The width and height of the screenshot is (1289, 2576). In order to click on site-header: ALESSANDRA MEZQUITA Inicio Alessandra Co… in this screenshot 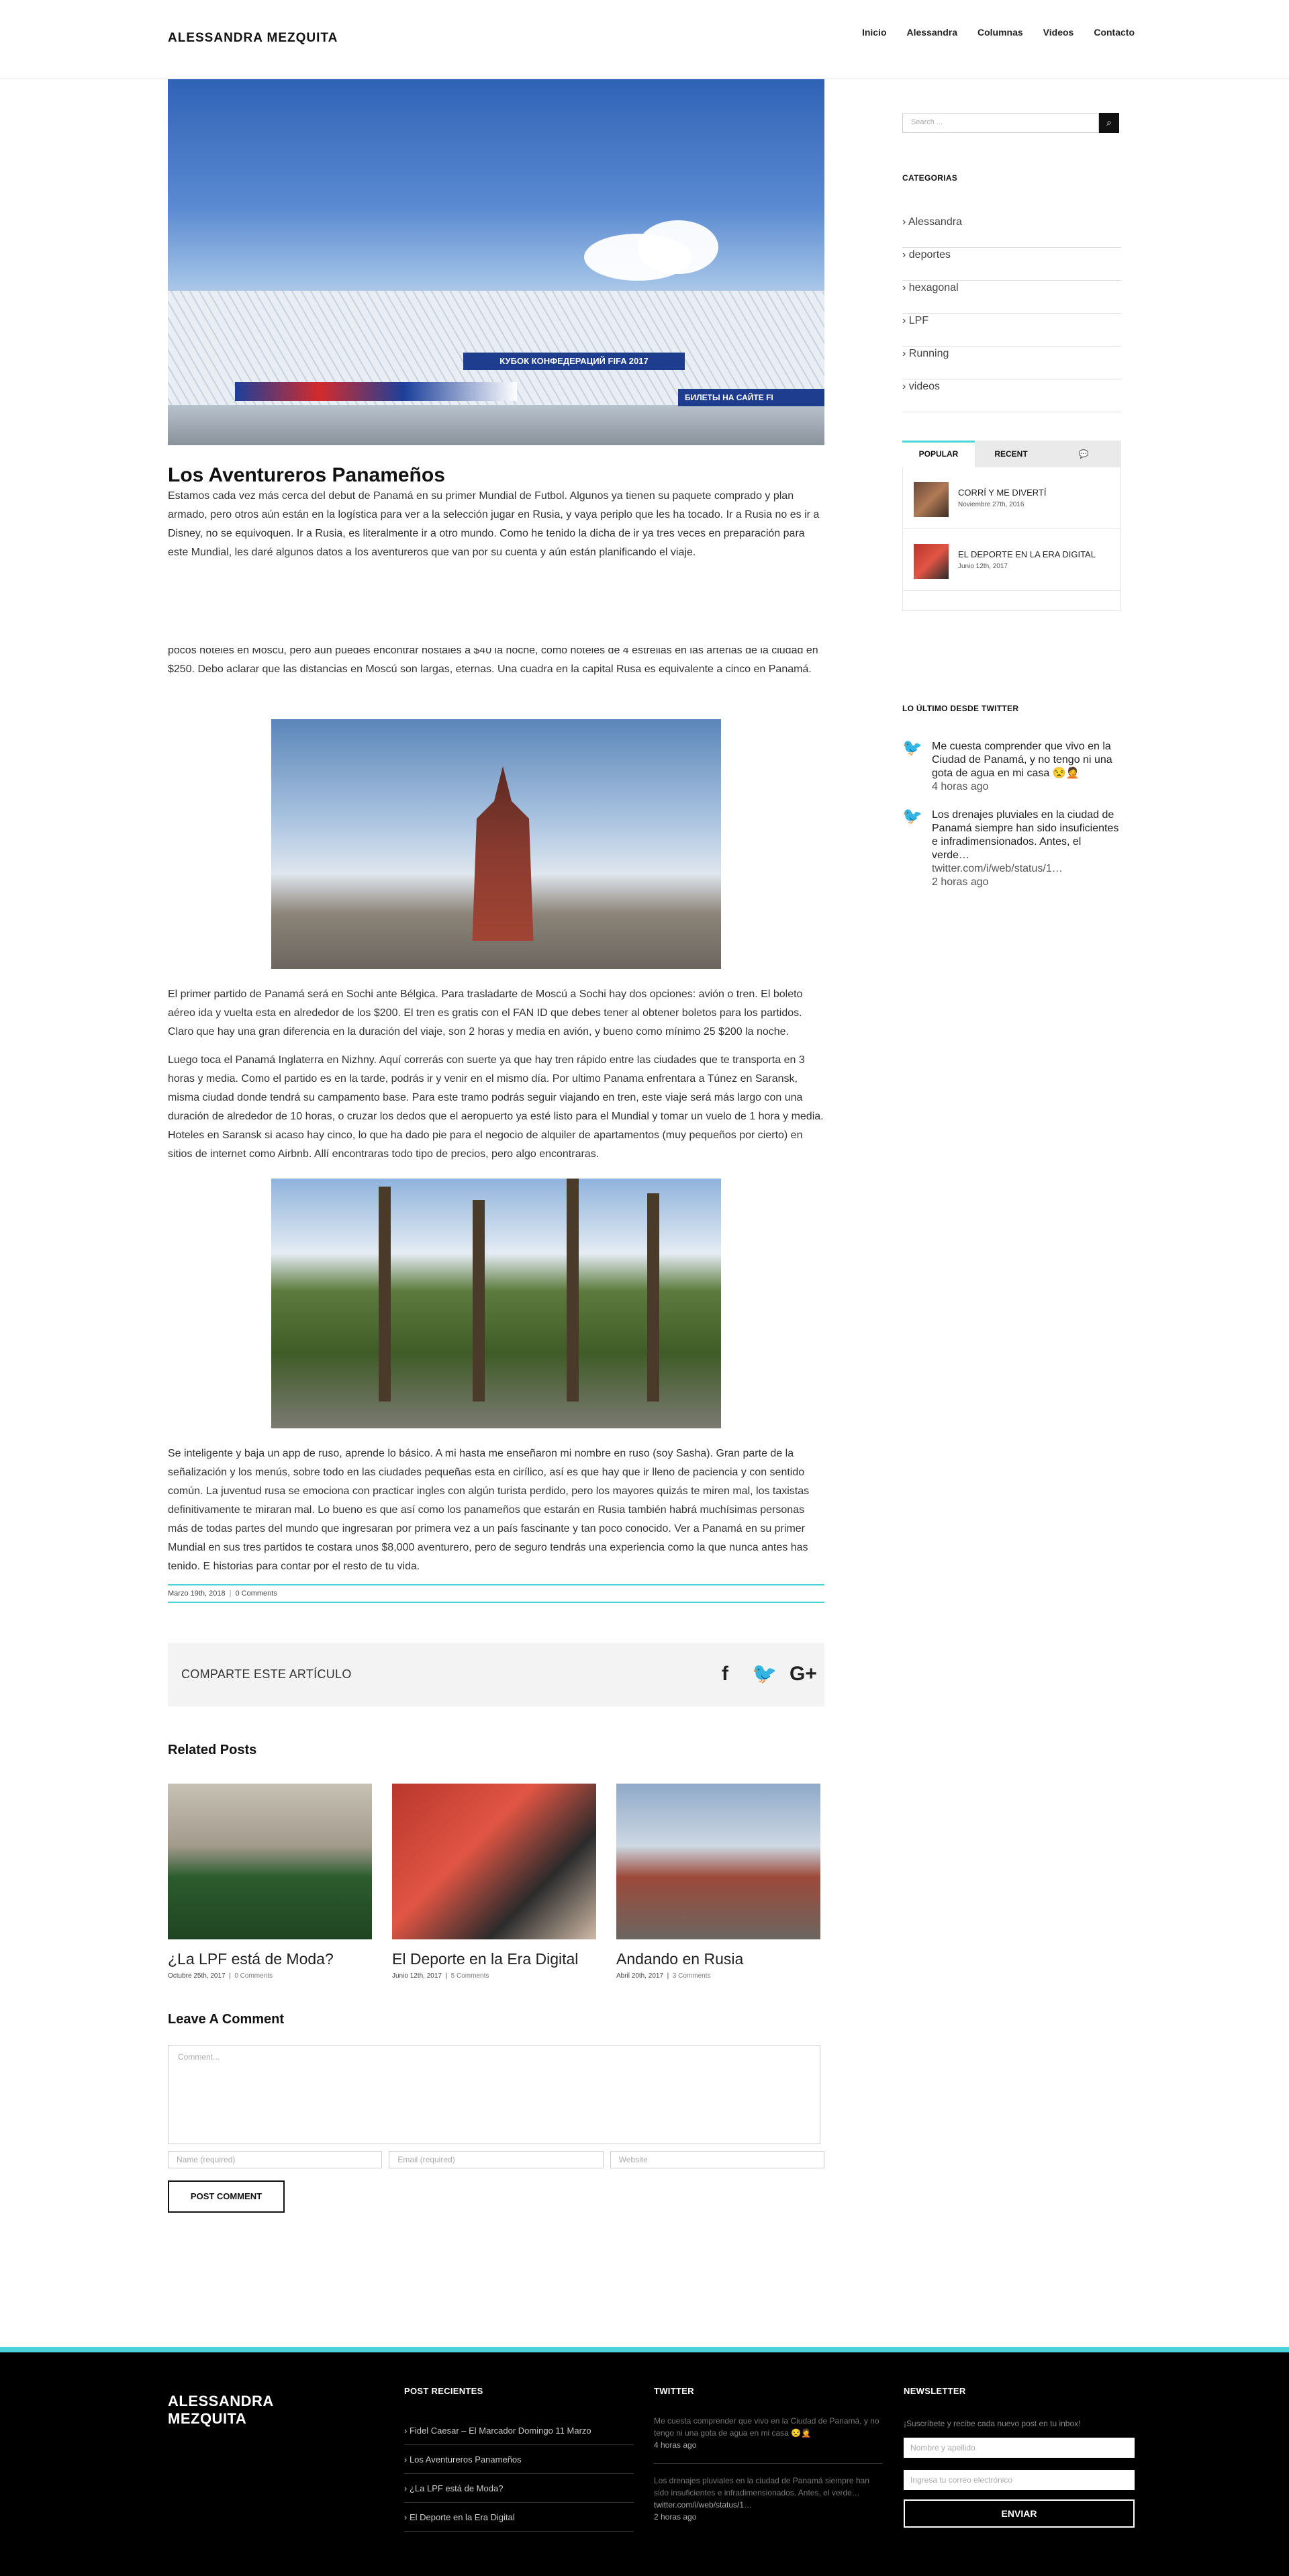, I will do `click(644, 39)`.